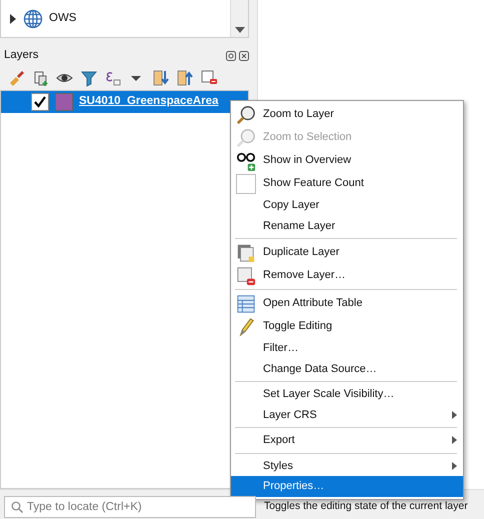 Image resolution: width=484 pixels, height=519 pixels. Describe the element at coordinates (130, 507) in the screenshot. I see `locator-search-field: Type to locate (Ctrl+K)` at that location.